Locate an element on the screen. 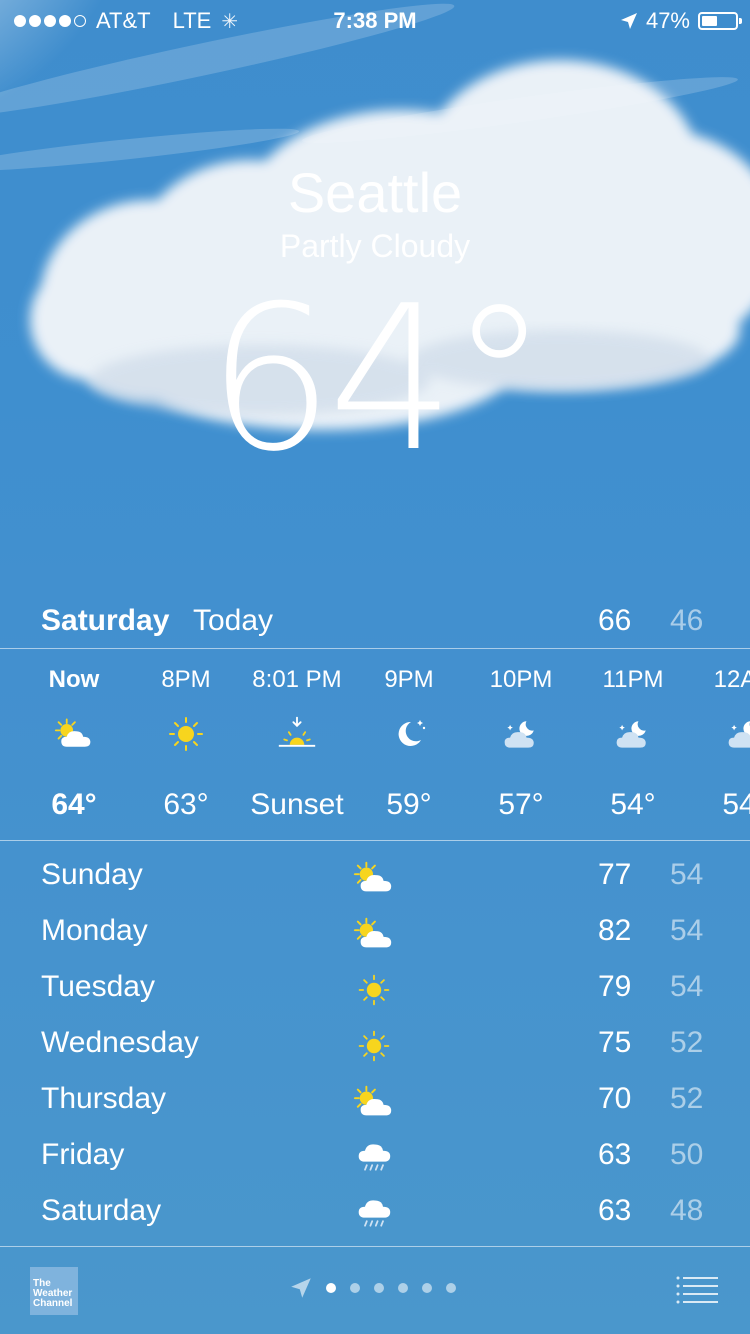 The height and width of the screenshot is (1334, 750). hourly-item: 8PM 63° is located at coordinates (186, 745).